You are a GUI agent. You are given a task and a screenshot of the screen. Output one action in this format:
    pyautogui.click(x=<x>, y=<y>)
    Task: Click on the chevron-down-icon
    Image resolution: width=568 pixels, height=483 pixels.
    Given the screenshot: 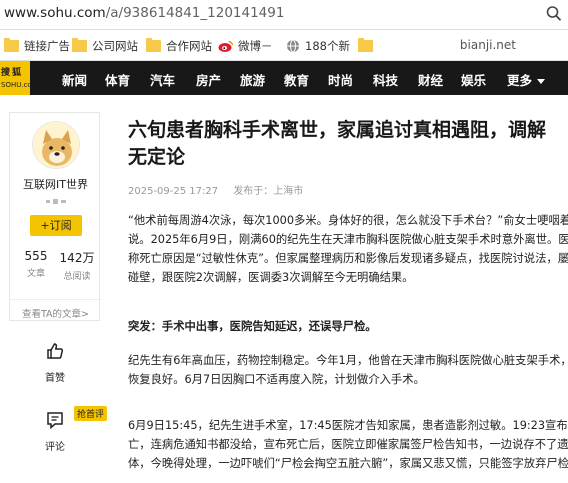 What is the action you would take?
    pyautogui.click(x=541, y=81)
    